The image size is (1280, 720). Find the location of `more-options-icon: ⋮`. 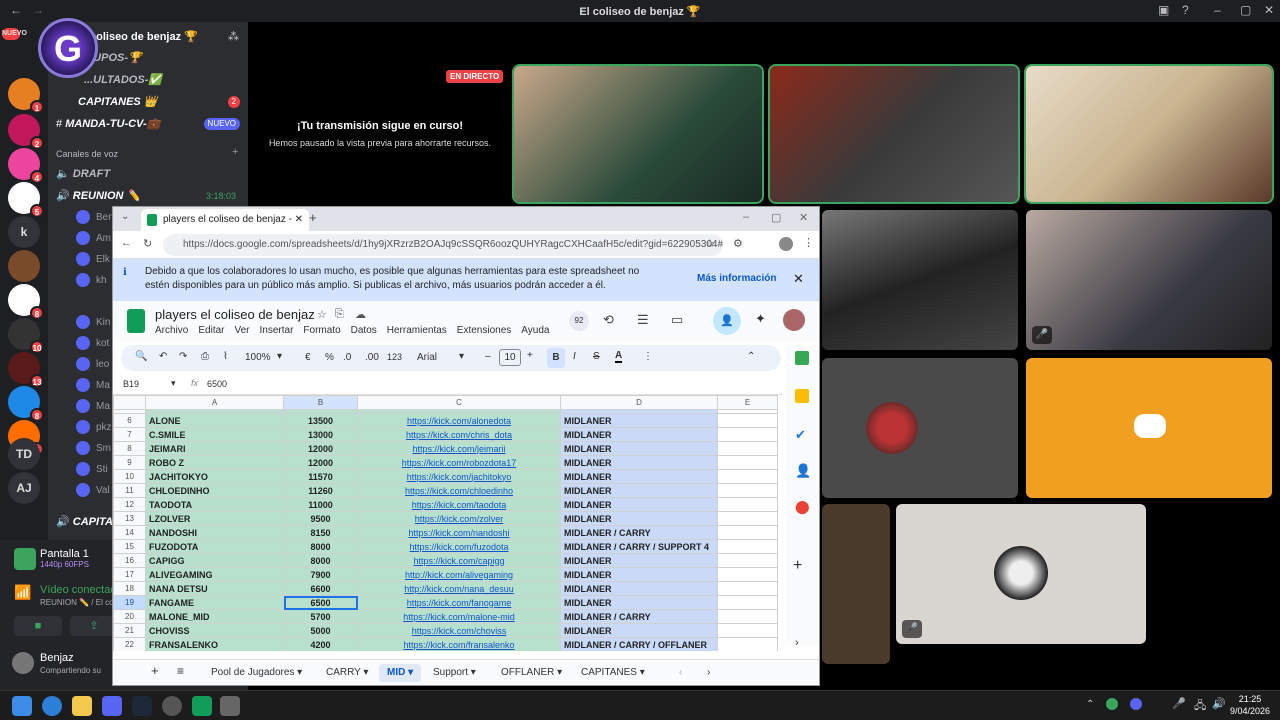

more-options-icon: ⋮ is located at coordinates (648, 356).